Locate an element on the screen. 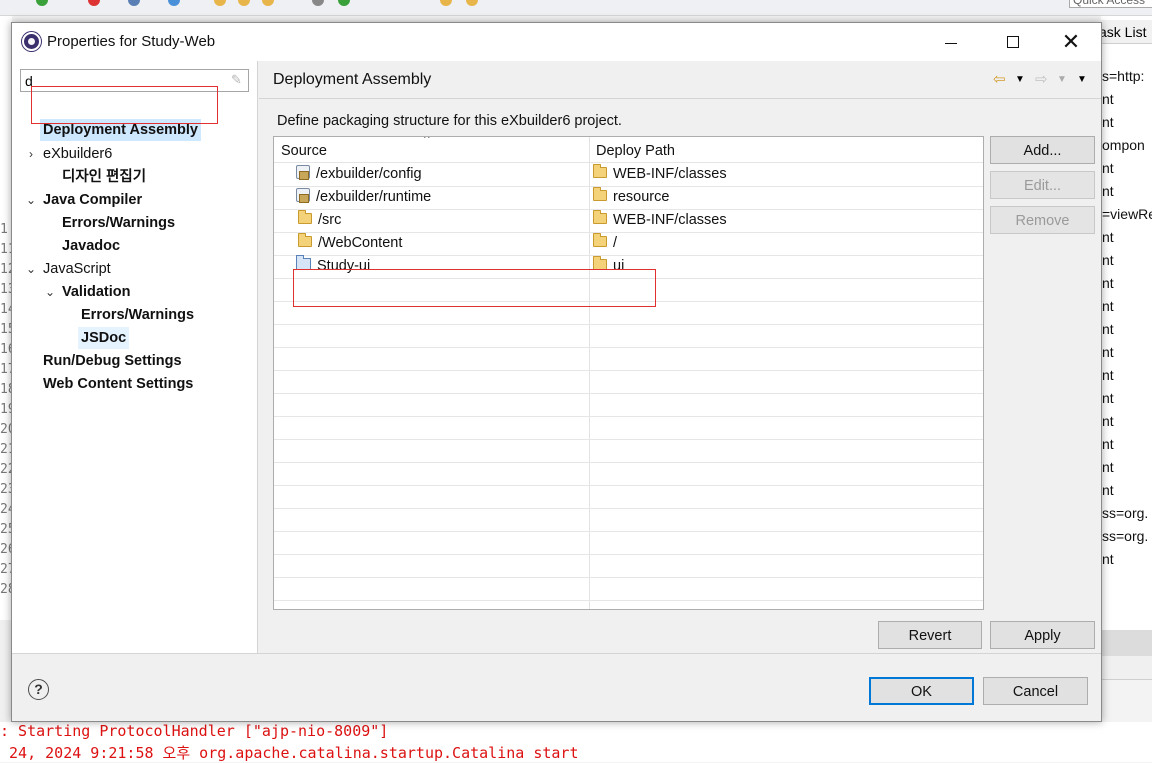  back-arrow-icon: ⇦ is located at coordinates (999, 80).